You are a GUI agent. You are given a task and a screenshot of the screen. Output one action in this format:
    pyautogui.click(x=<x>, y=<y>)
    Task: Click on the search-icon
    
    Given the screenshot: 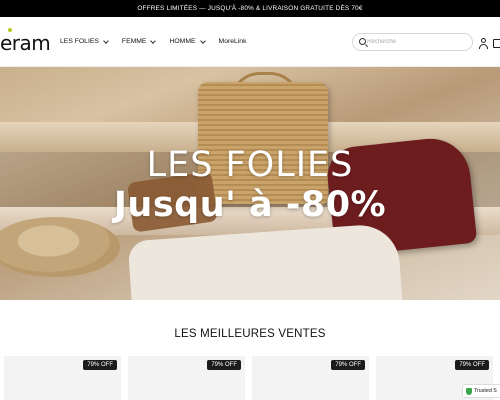 What is the action you would take?
    pyautogui.click(x=362, y=41)
    